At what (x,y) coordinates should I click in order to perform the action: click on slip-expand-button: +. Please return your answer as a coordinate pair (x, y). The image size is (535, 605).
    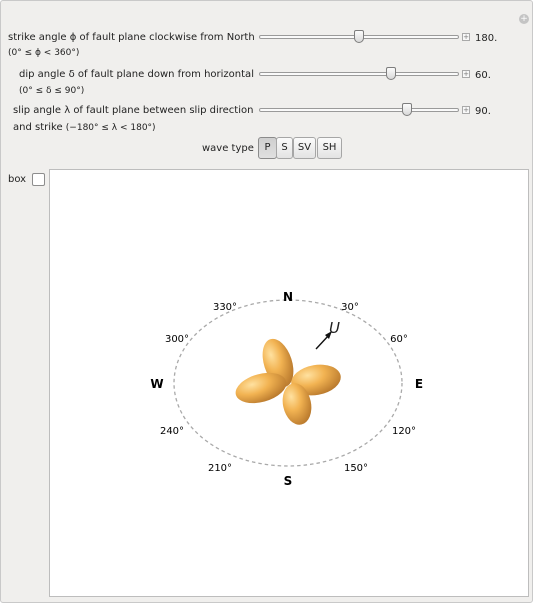
    Looking at the image, I should click on (466, 110).